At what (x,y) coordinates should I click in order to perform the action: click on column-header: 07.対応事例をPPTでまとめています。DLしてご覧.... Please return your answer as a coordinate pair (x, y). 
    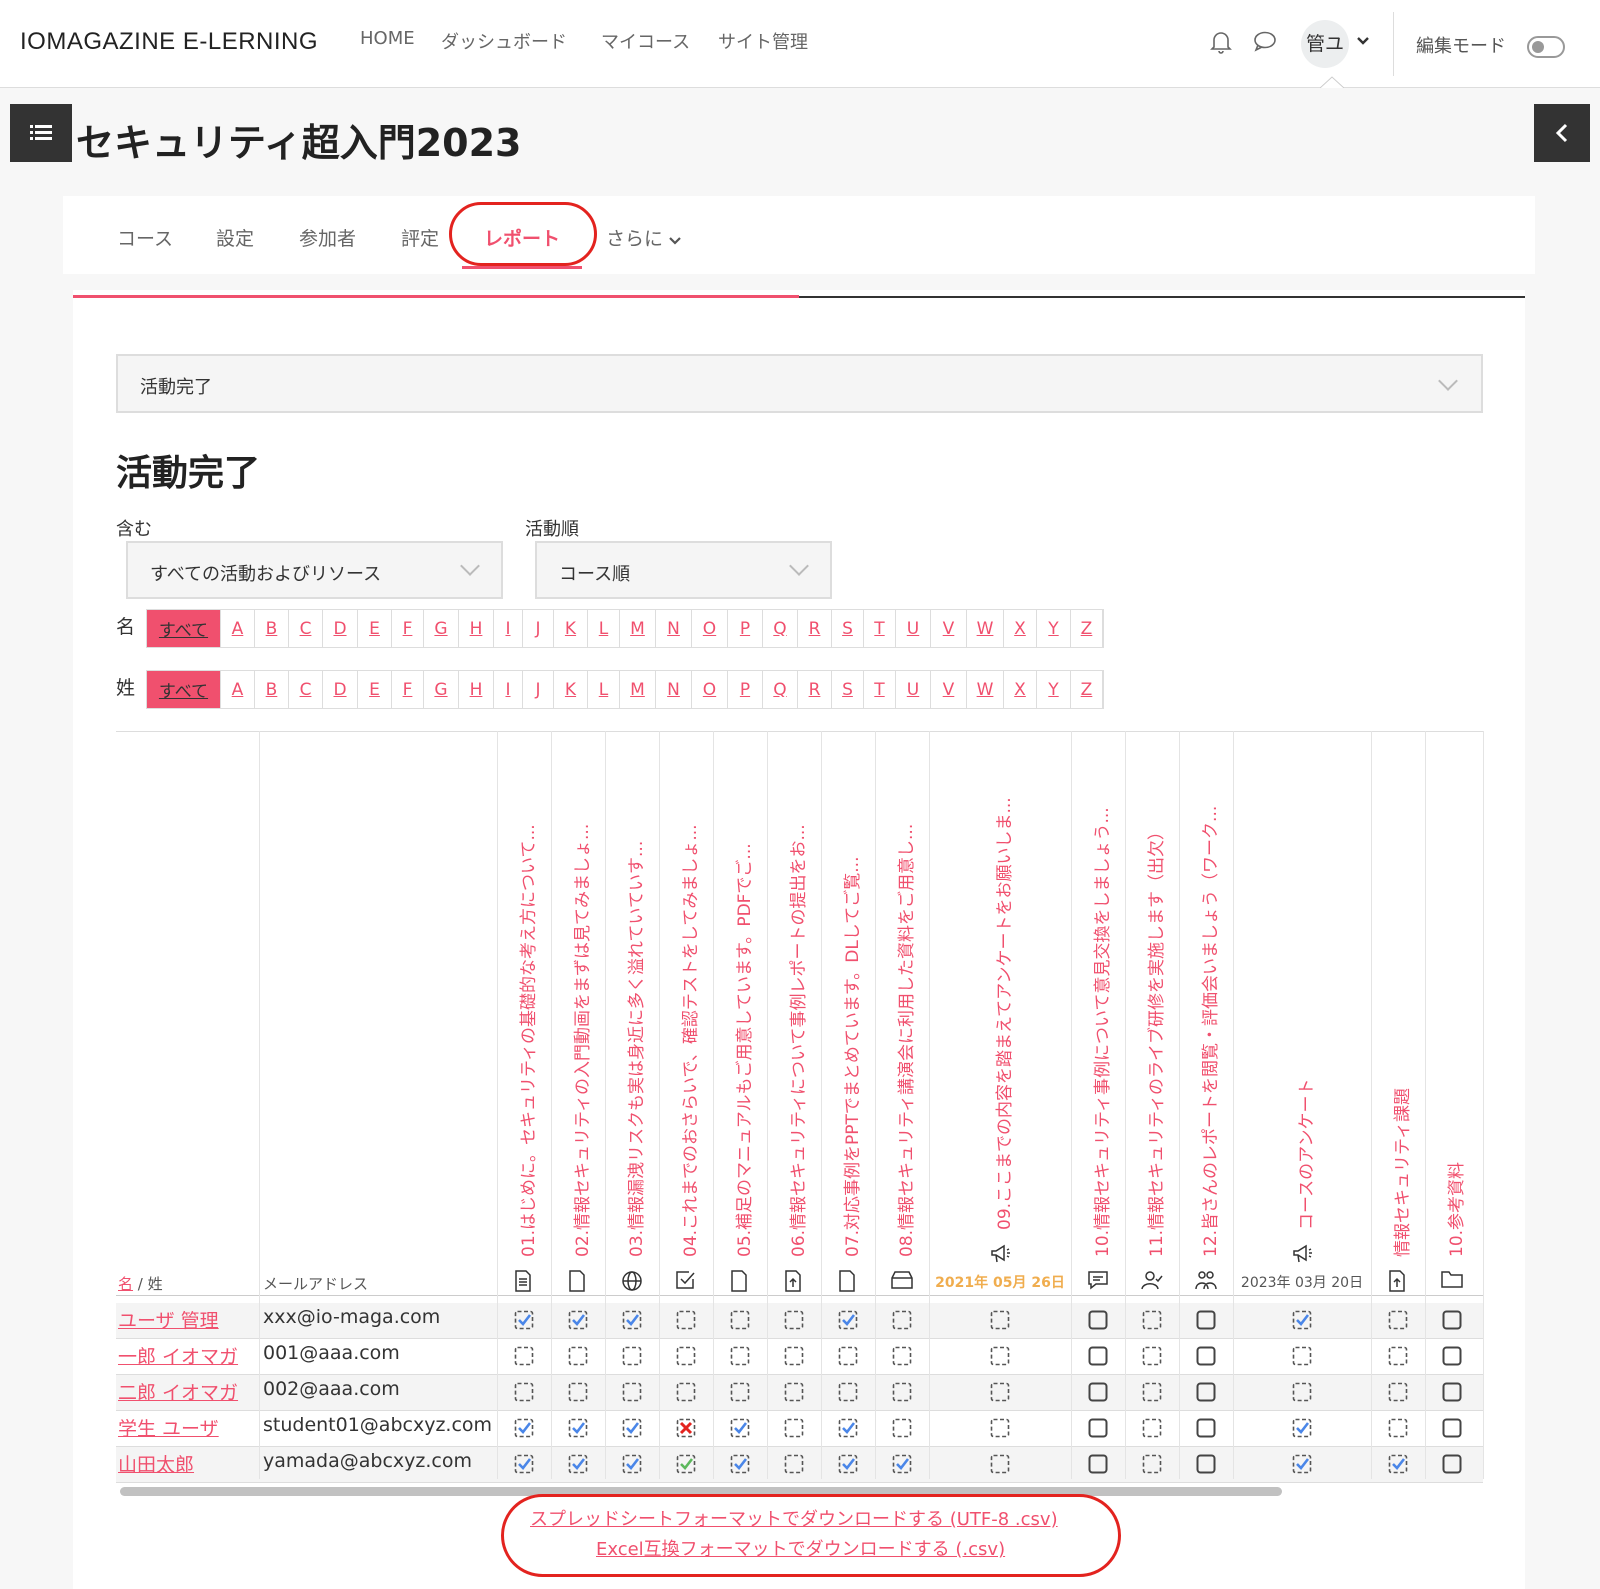
    Looking at the image, I should click on (848, 996).